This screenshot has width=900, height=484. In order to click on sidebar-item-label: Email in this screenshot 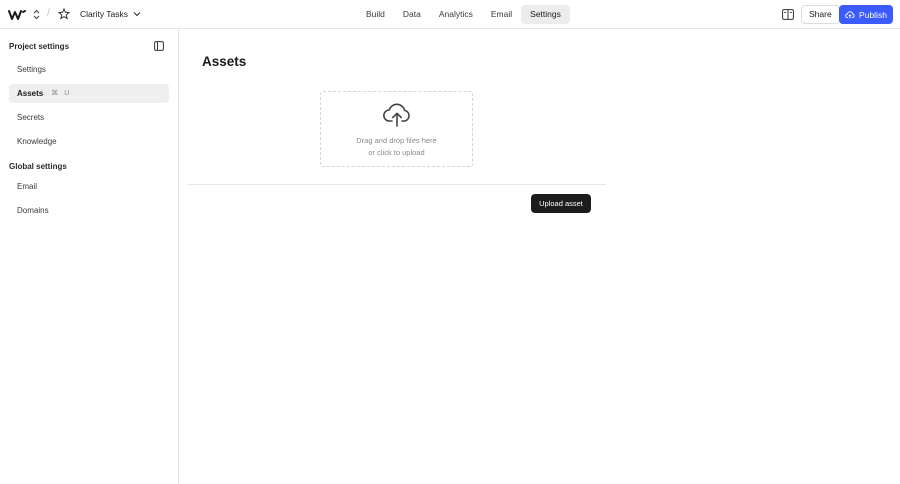, I will do `click(27, 186)`.